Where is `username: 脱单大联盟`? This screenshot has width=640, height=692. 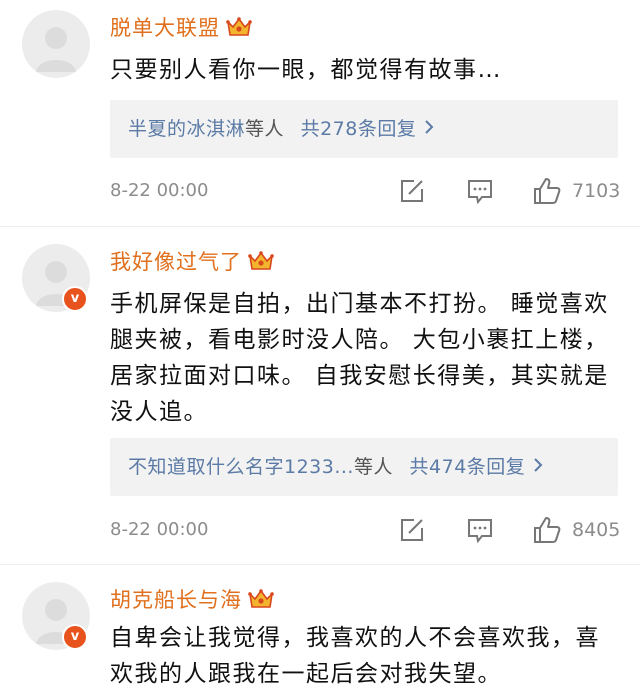
username: 脱单大联盟 is located at coordinates (181, 27).